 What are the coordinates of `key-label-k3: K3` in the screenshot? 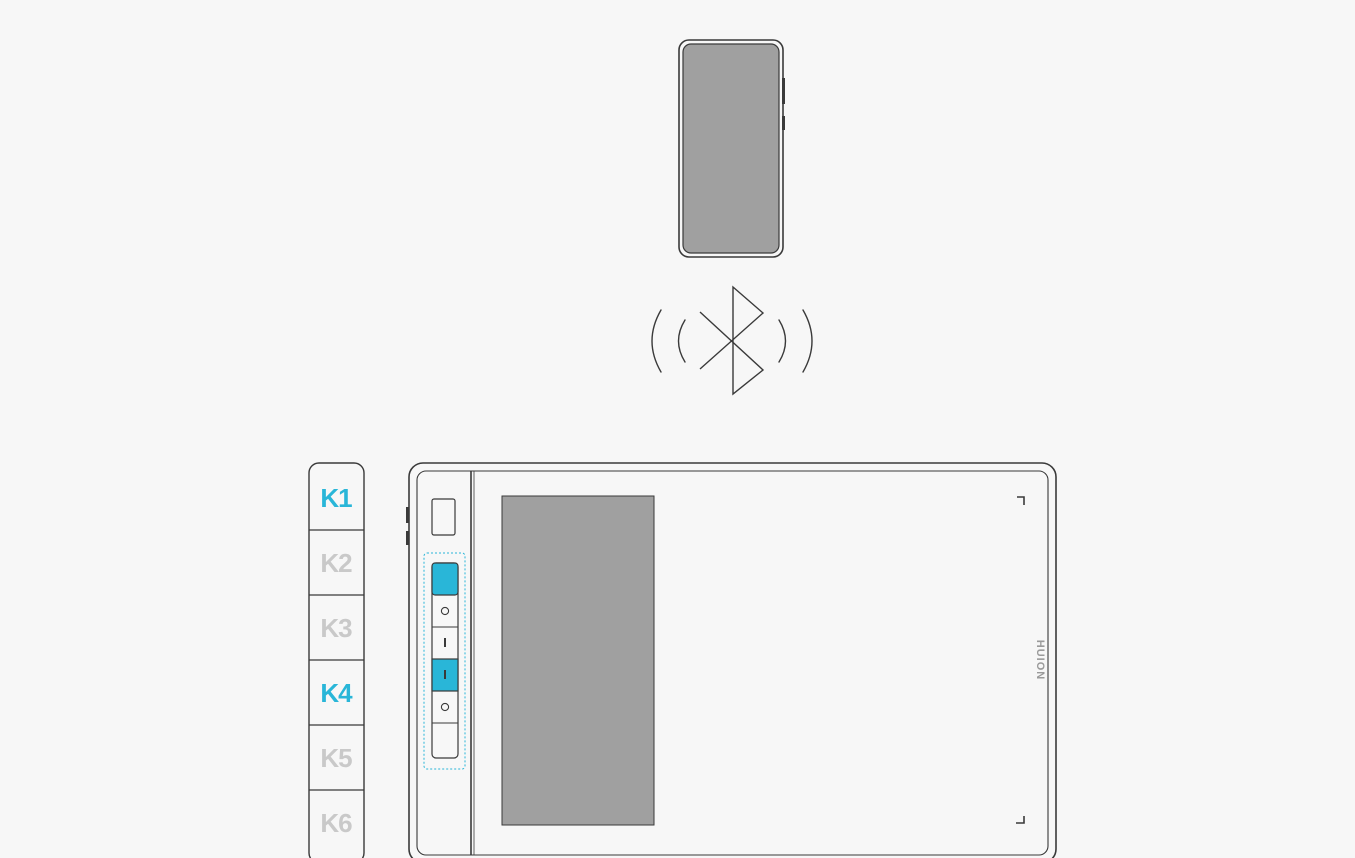 It's located at (336, 628).